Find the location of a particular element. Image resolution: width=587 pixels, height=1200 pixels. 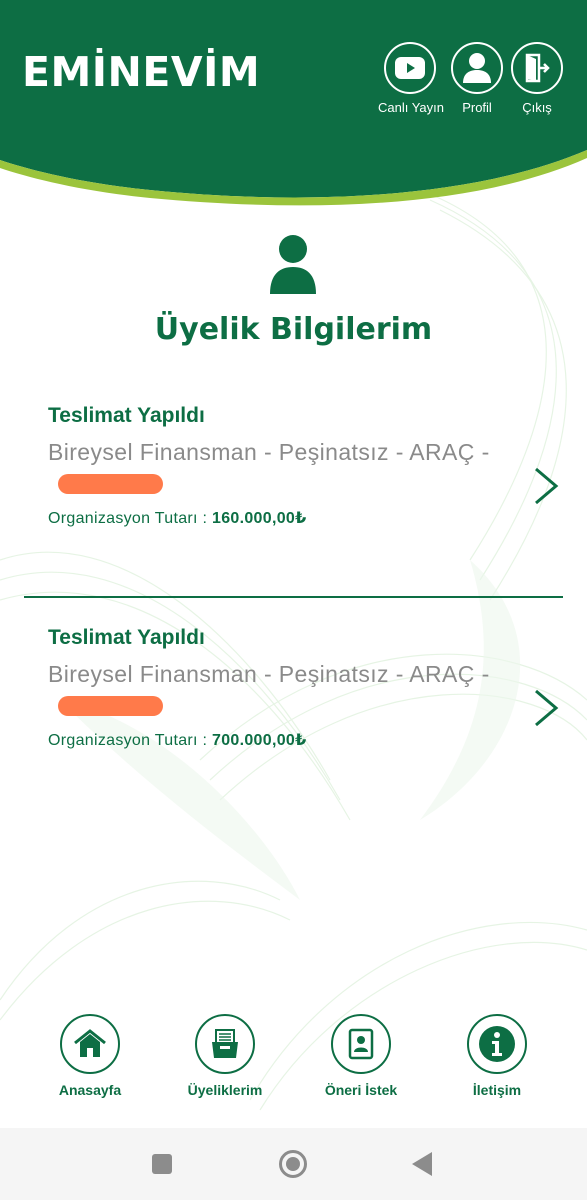

organization-amount-value: 160.000,00₺ is located at coordinates (259, 518).